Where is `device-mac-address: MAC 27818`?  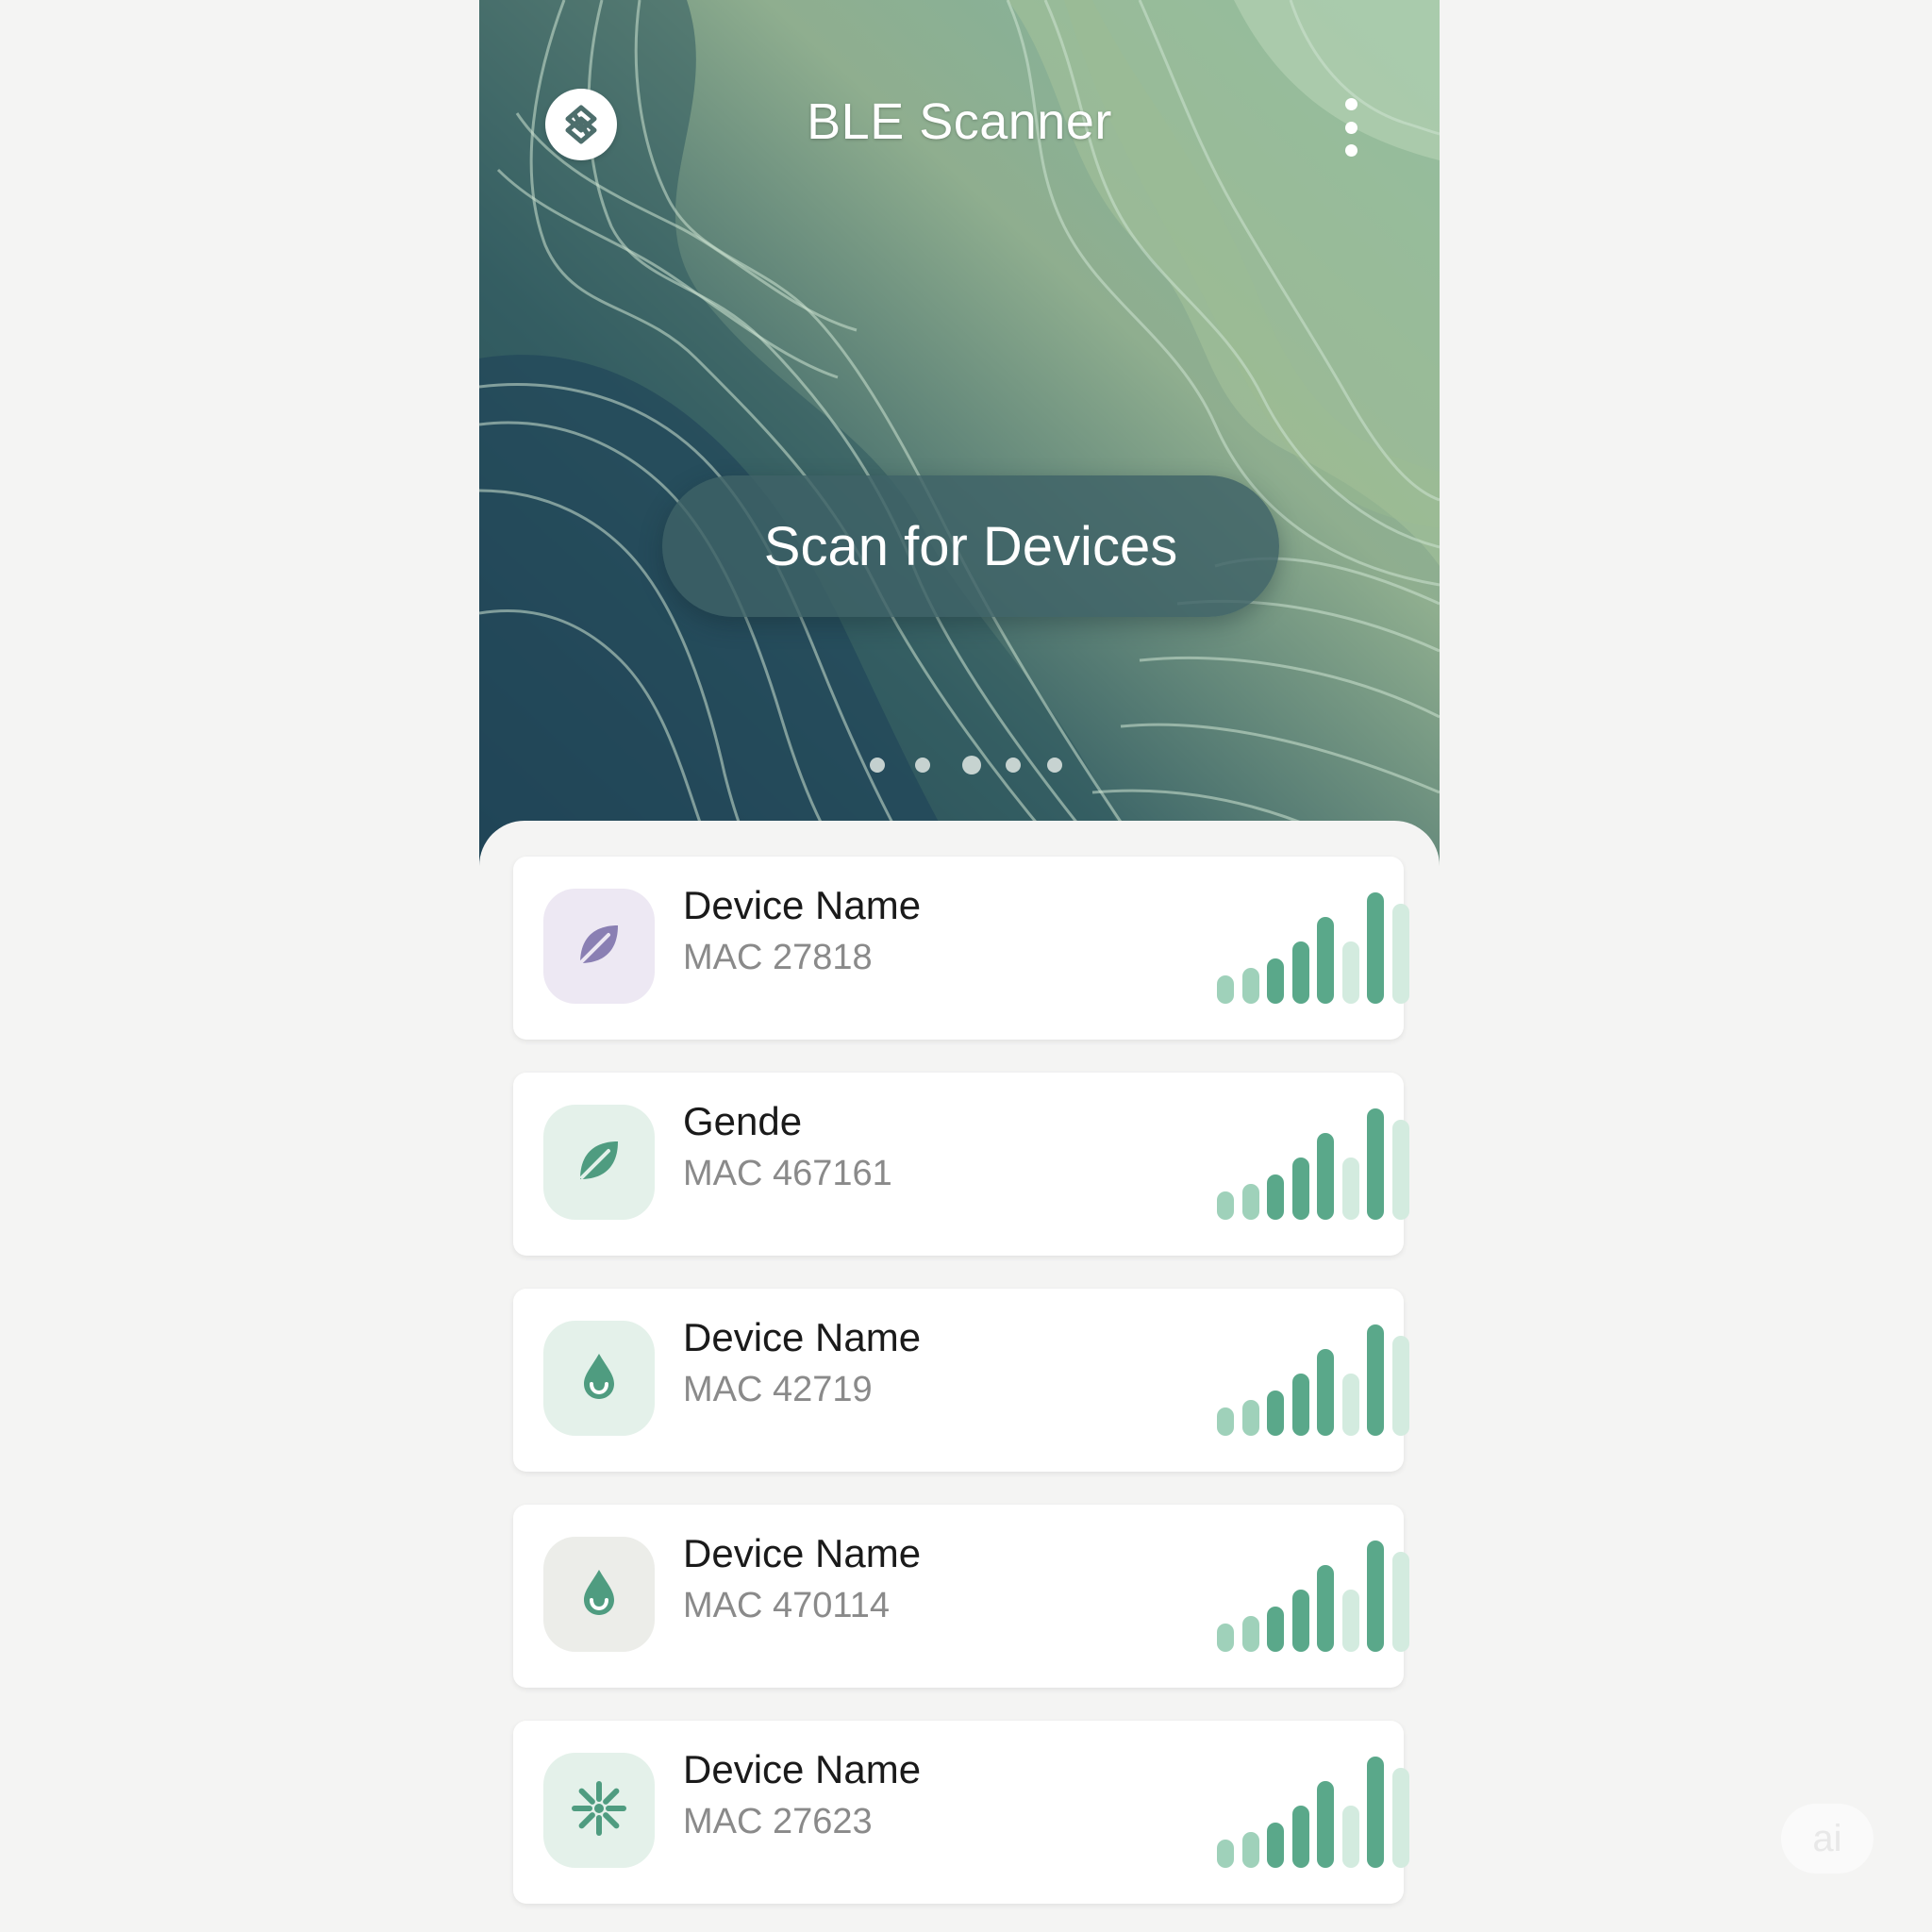
device-mac-address: MAC 27818 is located at coordinates (778, 958).